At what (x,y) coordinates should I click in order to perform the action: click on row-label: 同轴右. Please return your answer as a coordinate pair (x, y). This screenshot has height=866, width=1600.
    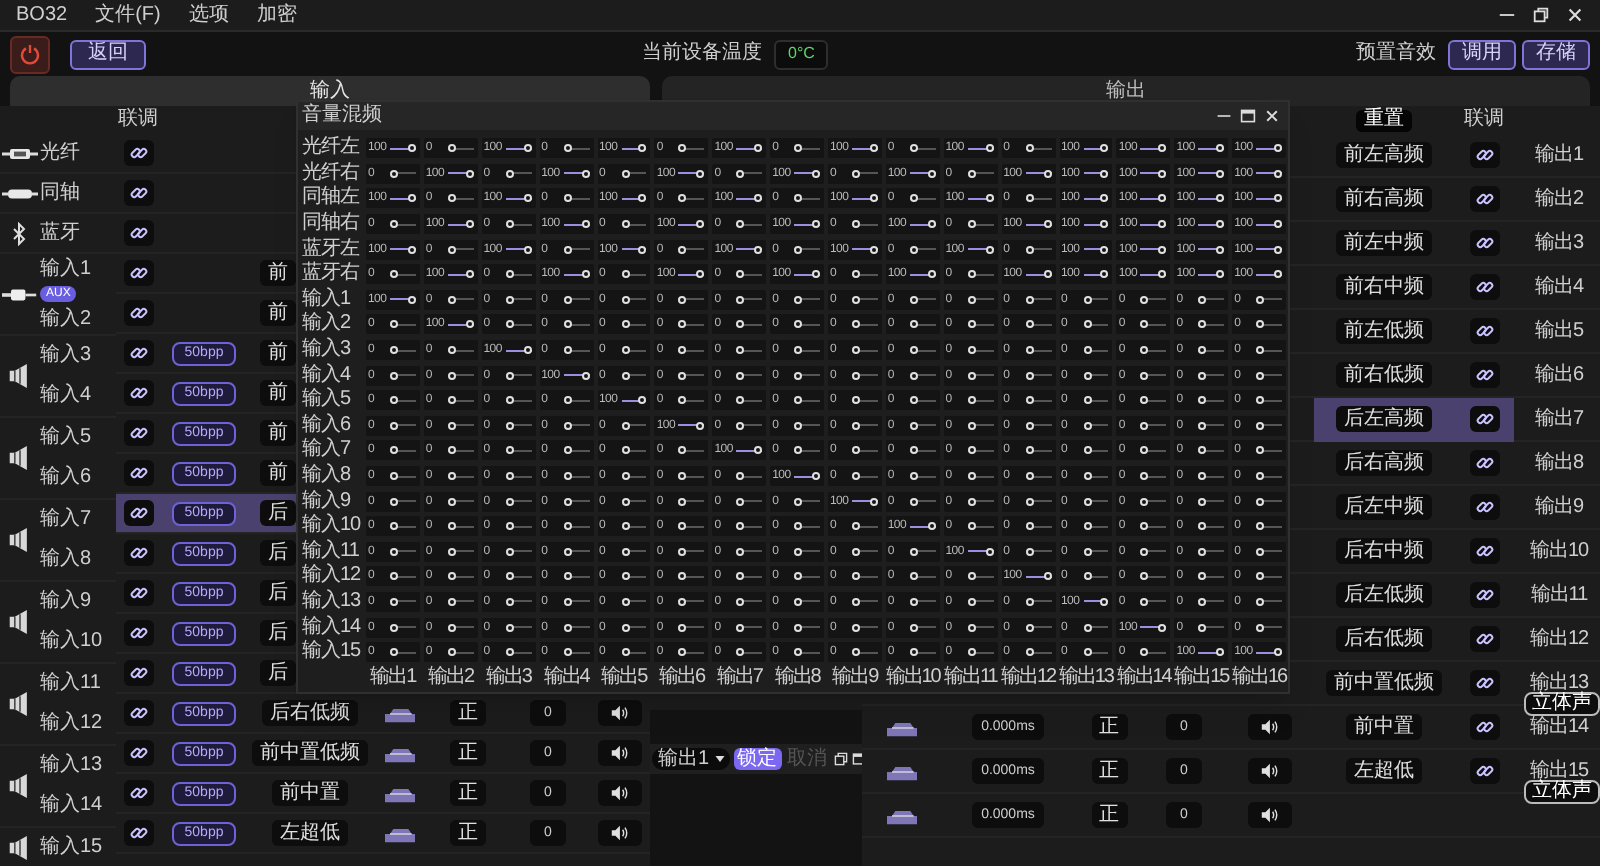
    Looking at the image, I should click on (330, 224).